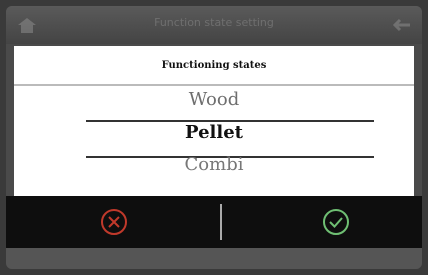  Describe the element at coordinates (214, 99) in the screenshot. I see `option-wood: Wood` at that location.